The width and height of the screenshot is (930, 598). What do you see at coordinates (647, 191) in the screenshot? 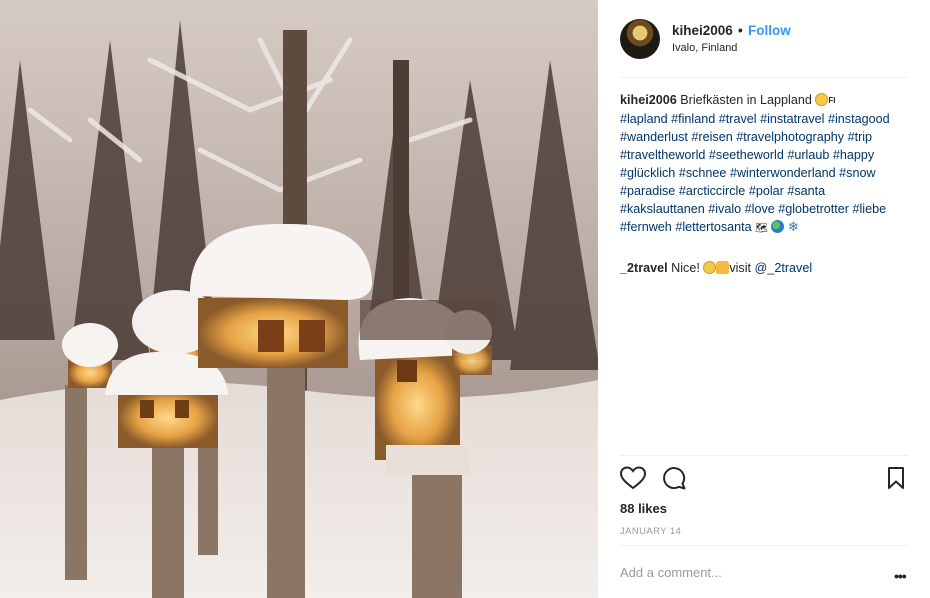
I see `hashtag-link: #paradise` at bounding box center [647, 191].